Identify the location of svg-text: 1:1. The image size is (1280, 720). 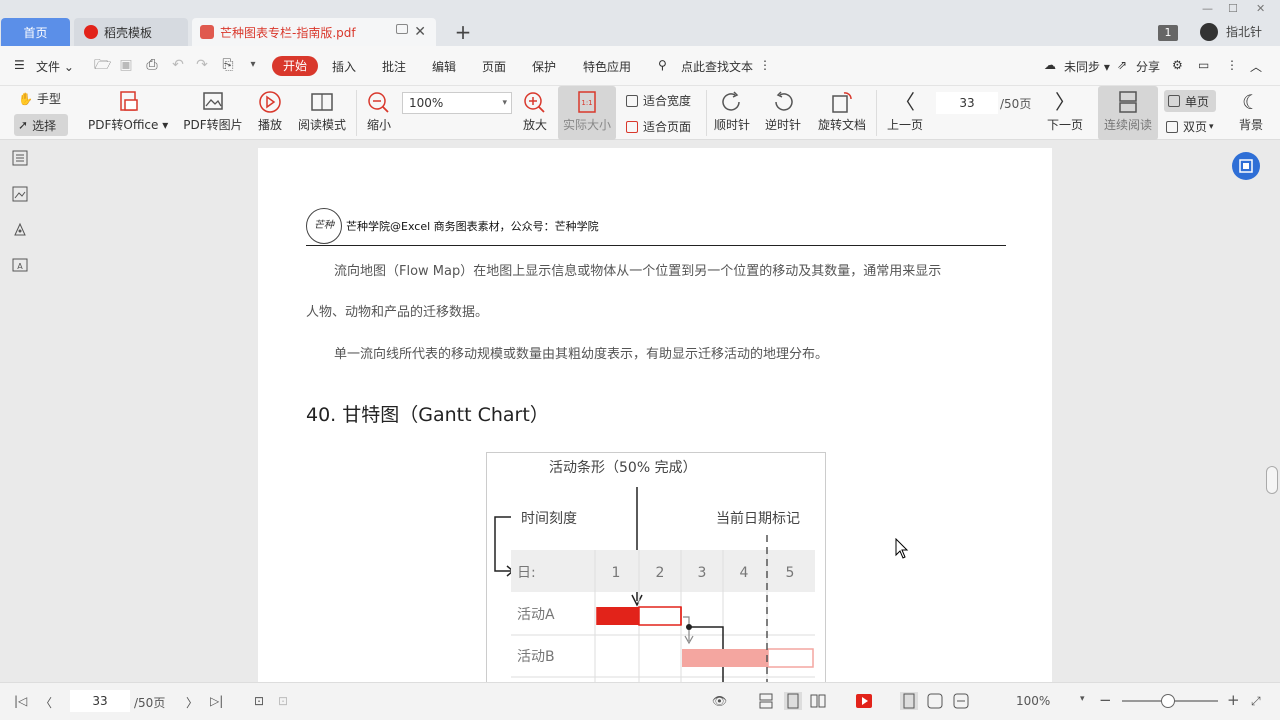
(586, 103).